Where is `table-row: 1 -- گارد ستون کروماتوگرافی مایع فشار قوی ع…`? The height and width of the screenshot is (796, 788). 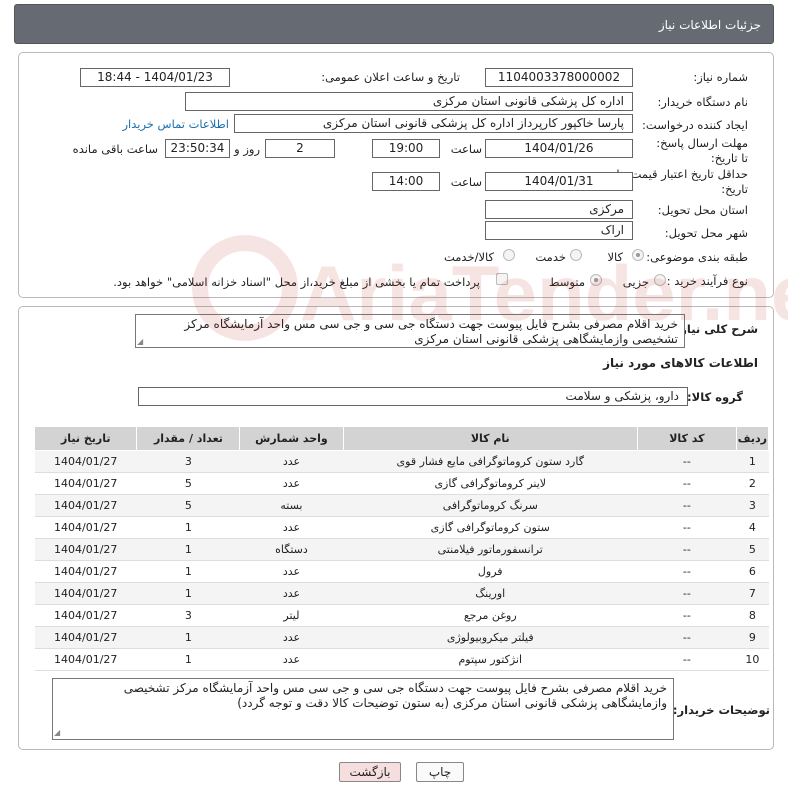
table-row: 1 -- گارد ستون کروماتوگرافی مایع فشار قوی ع… is located at coordinates (401, 461).